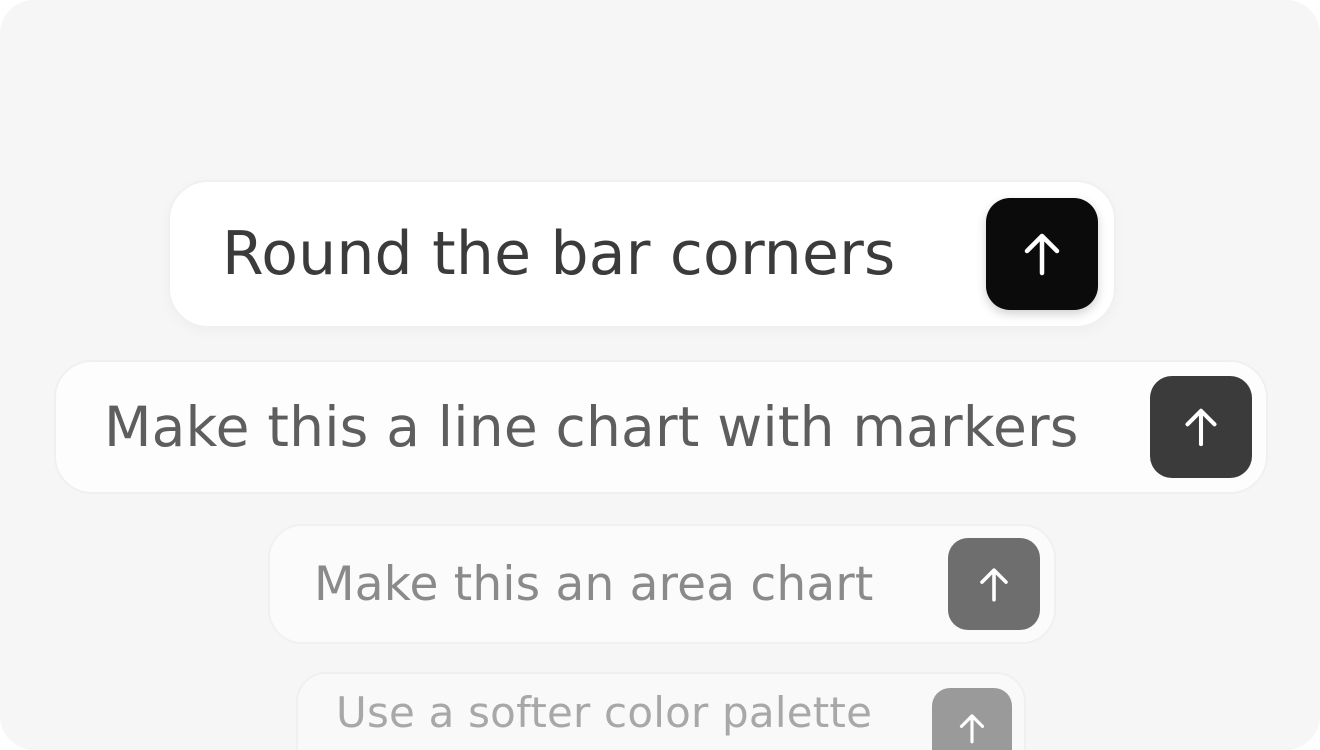 The height and width of the screenshot is (750, 1320). I want to click on suggestion-area-chart: Make this an area chart, so click(662, 584).